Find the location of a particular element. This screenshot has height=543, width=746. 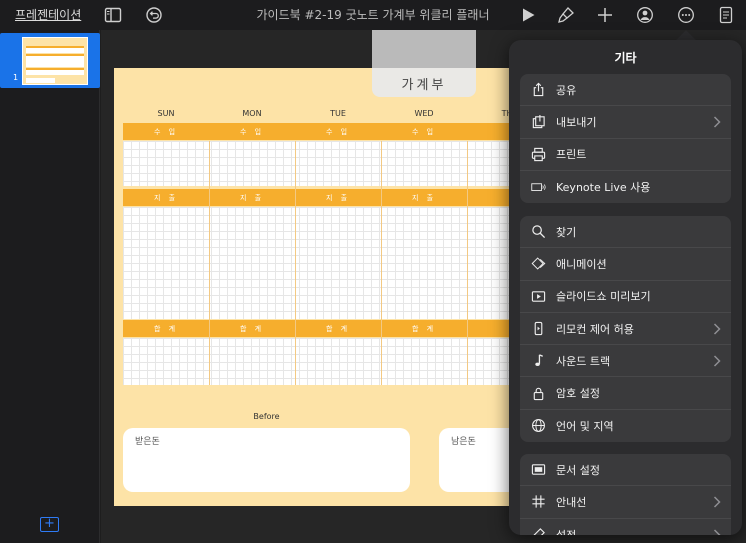

document-settings-icon is located at coordinates (538, 469).